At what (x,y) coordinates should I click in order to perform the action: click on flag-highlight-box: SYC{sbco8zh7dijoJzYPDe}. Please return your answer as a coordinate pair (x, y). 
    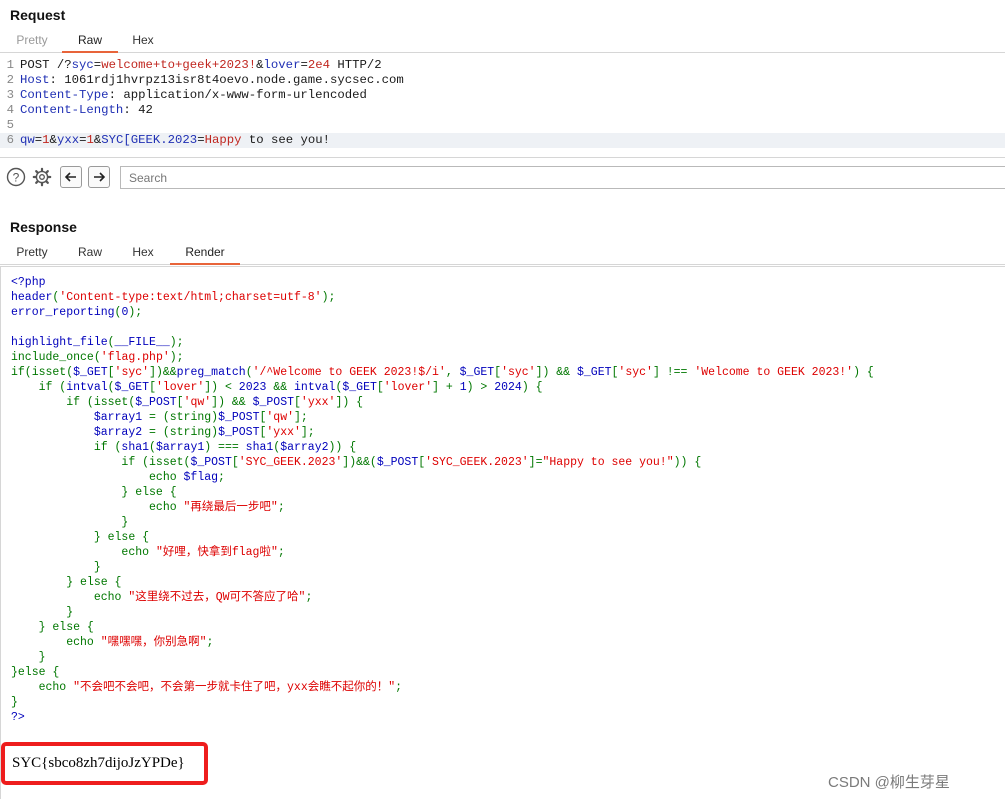
    Looking at the image, I should click on (104, 763).